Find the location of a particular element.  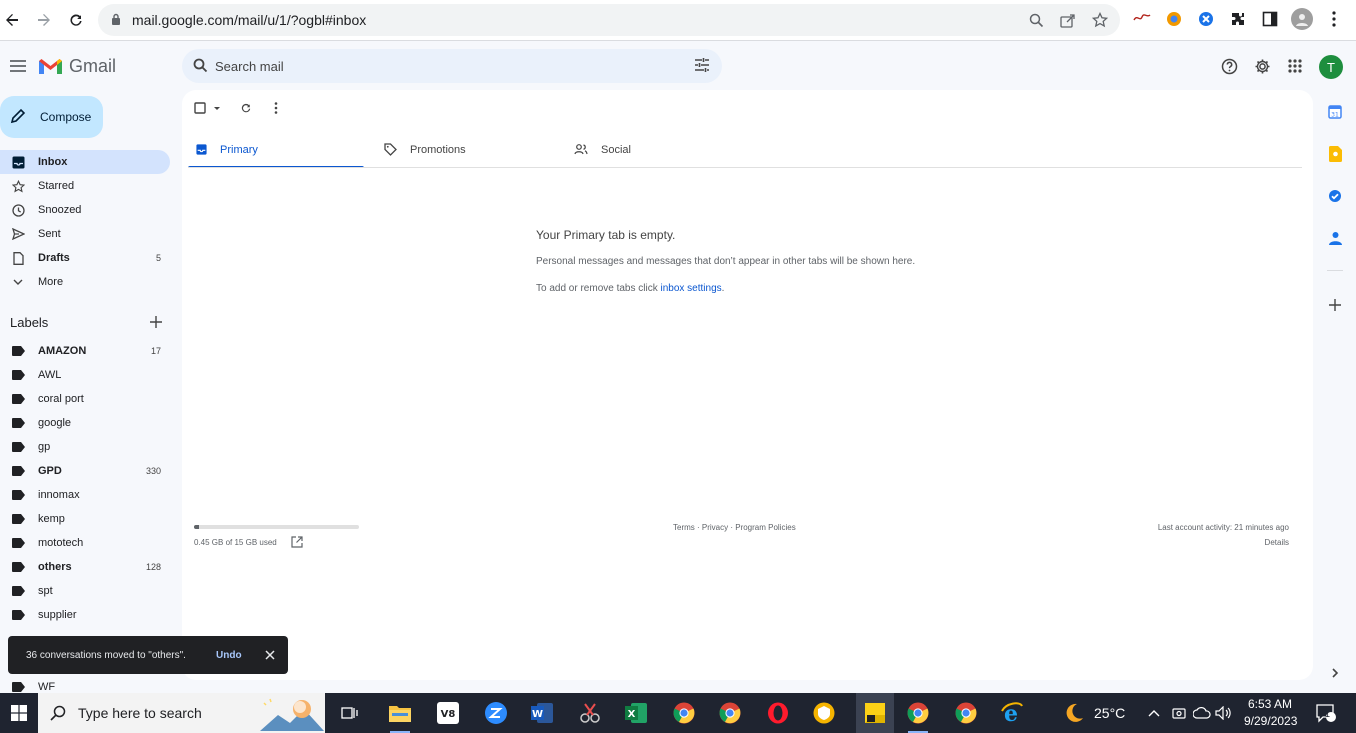

sidebar-label-item: google is located at coordinates (85, 423).